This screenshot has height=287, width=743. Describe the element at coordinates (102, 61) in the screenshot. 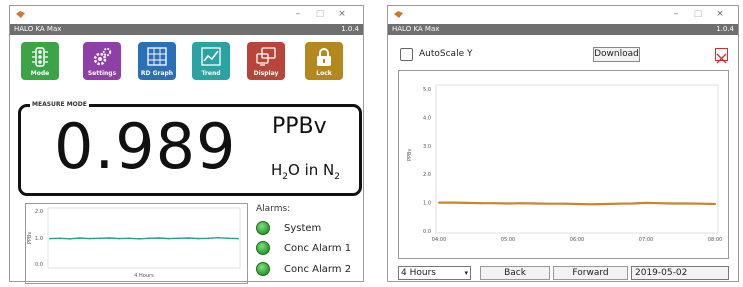

I see `settings-button: Settings` at that location.